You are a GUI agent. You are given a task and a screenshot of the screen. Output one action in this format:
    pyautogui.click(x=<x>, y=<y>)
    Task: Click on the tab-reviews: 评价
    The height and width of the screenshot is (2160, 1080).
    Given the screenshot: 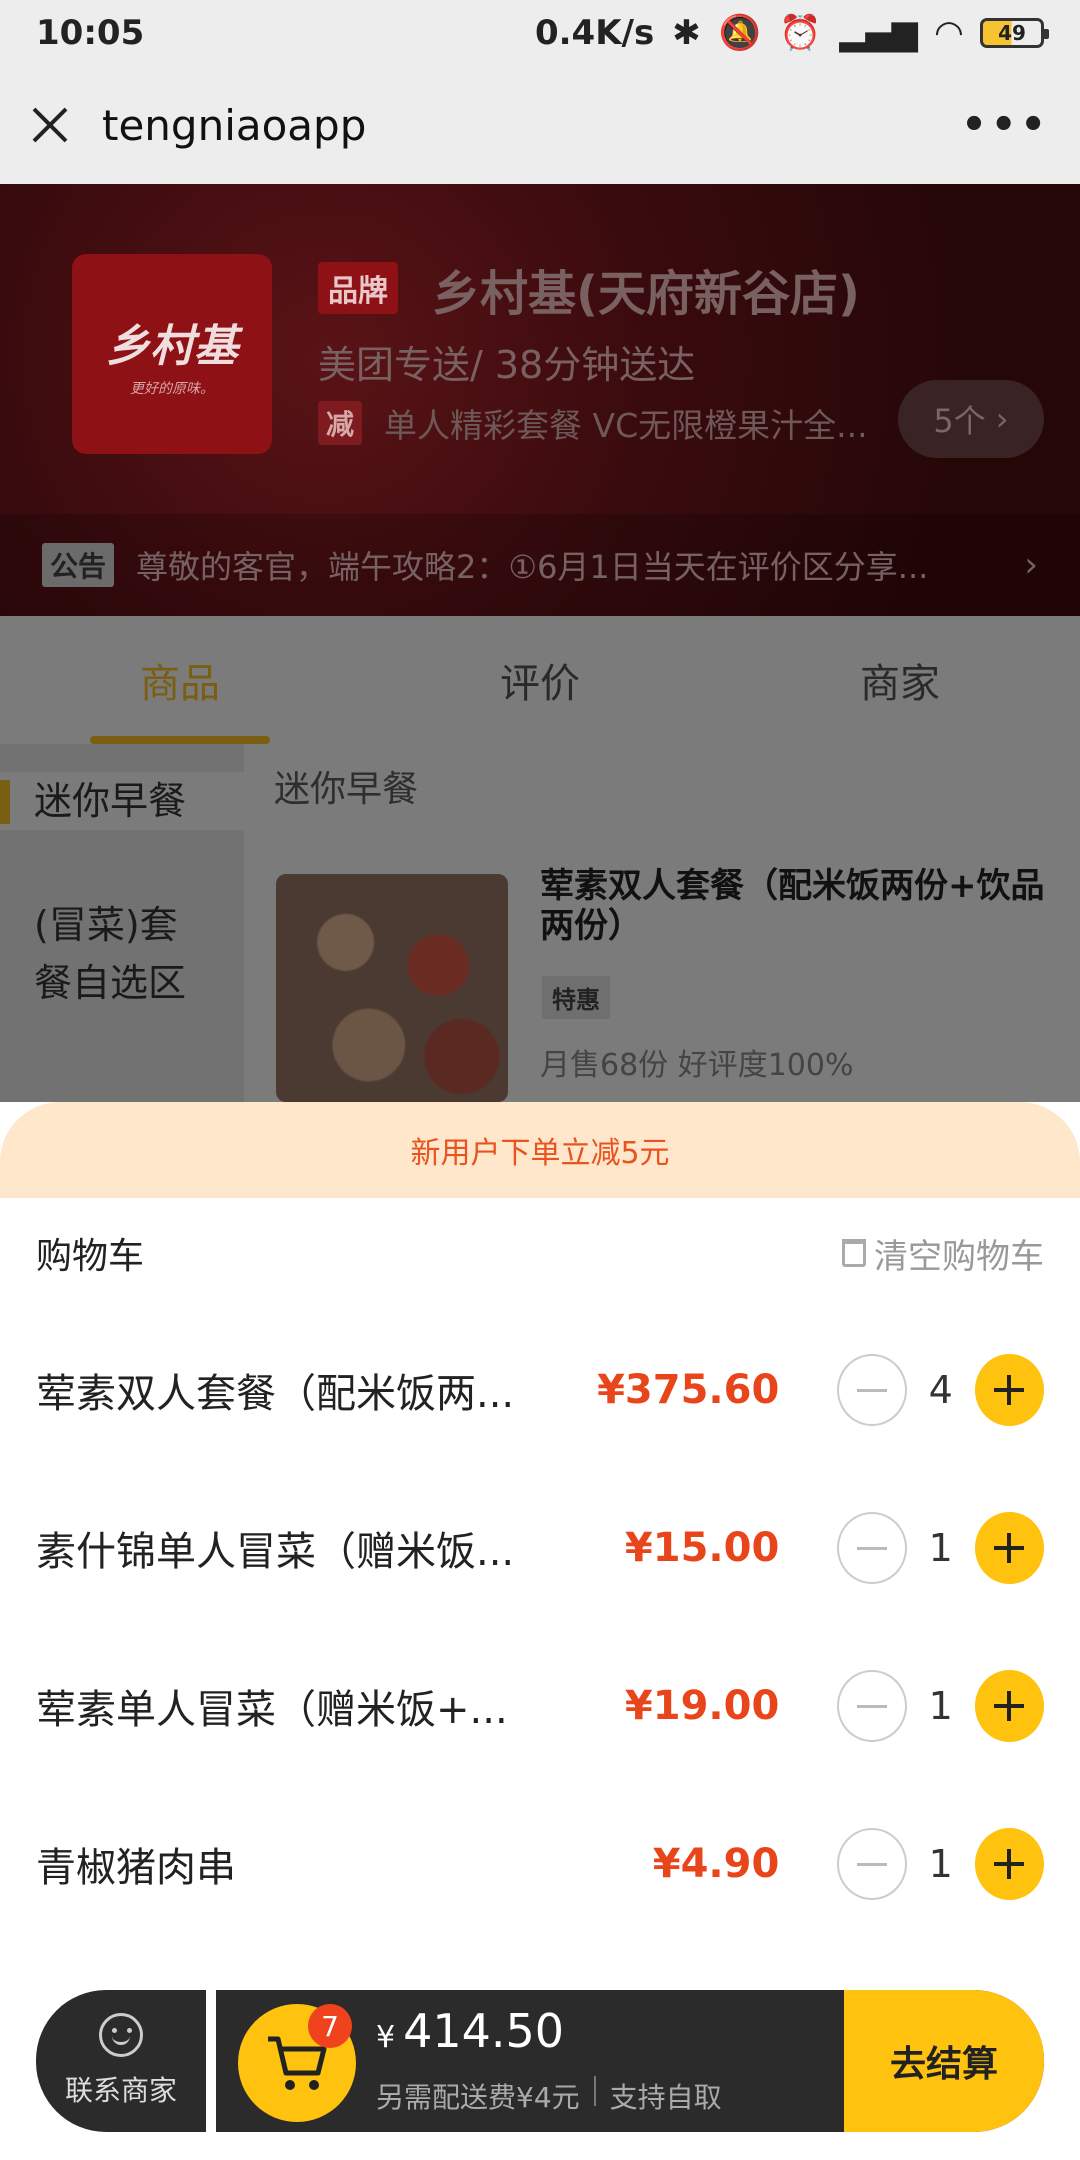 What is the action you would take?
    pyautogui.click(x=540, y=680)
    